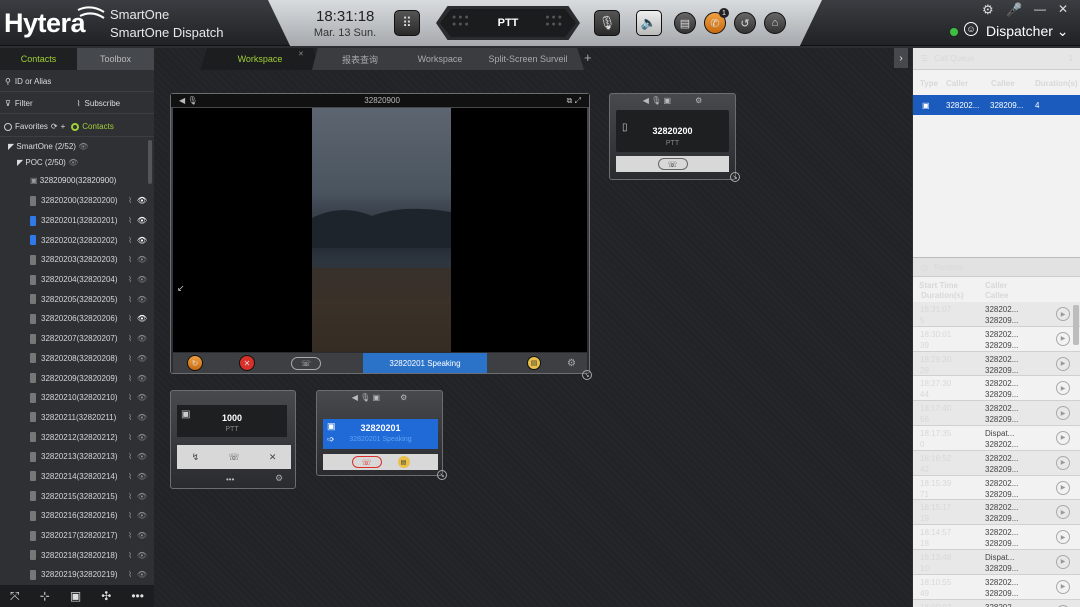  Describe the element at coordinates (588, 57) in the screenshot. I see `add-tab-button: +` at that location.